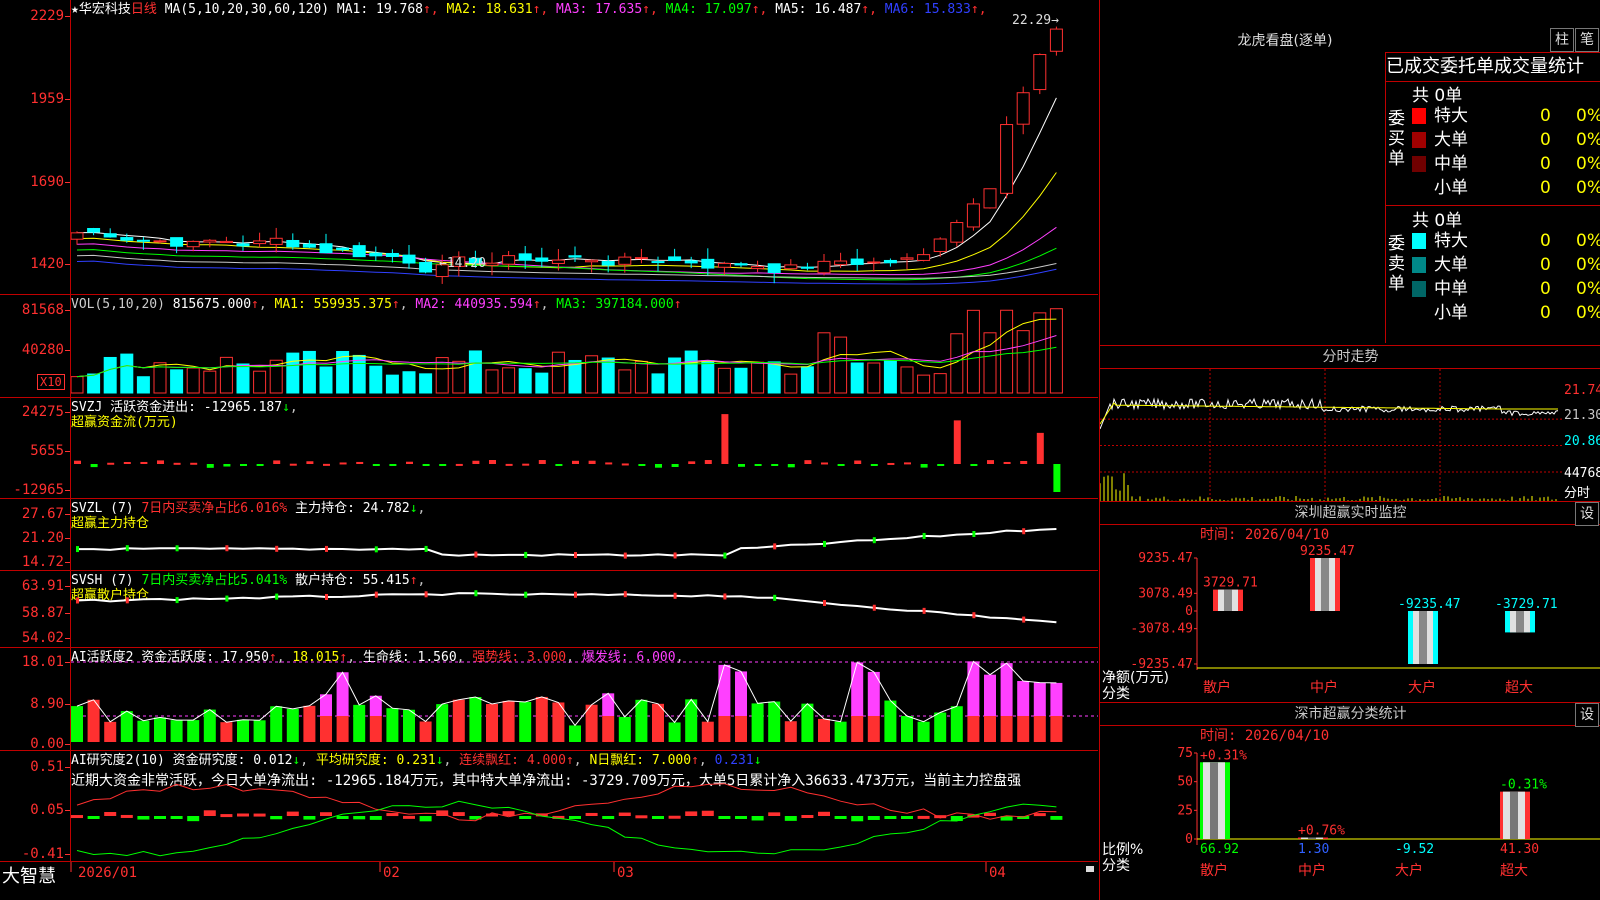  Describe the element at coordinates (1587, 40) in the screenshot. I see `tick-mode-button: 笔` at that location.